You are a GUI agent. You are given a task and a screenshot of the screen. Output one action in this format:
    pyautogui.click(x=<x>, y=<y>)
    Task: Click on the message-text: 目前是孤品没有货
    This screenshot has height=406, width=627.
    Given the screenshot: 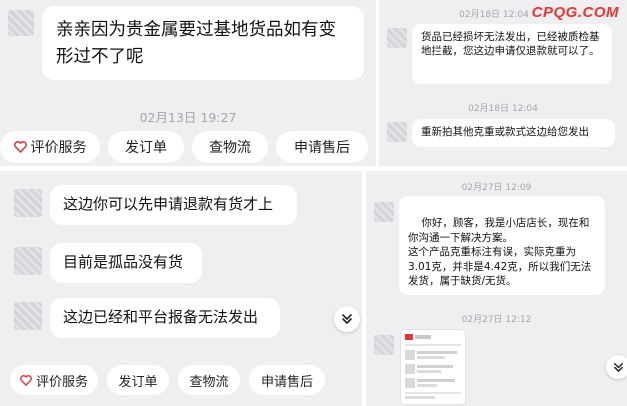 What is the action you would take?
    pyautogui.click(x=123, y=262)
    